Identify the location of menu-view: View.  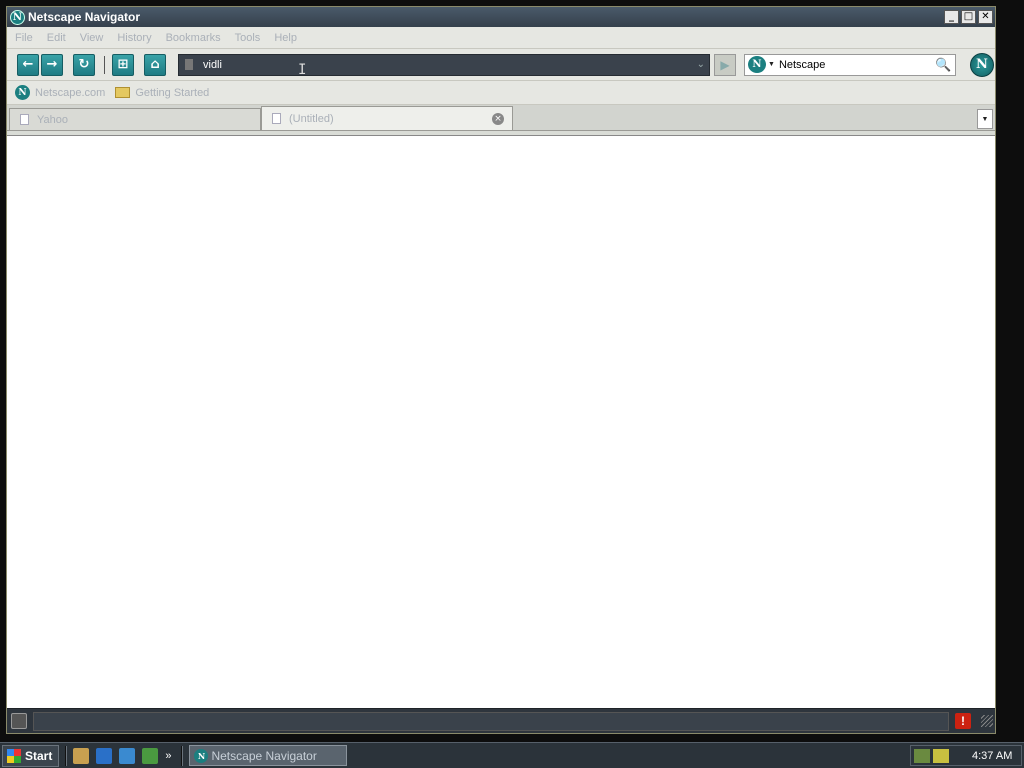
(92, 38).